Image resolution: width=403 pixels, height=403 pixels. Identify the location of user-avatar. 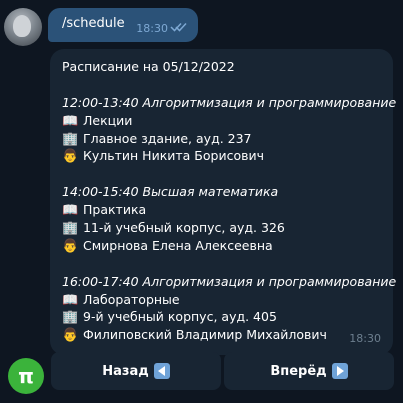
(23, 27).